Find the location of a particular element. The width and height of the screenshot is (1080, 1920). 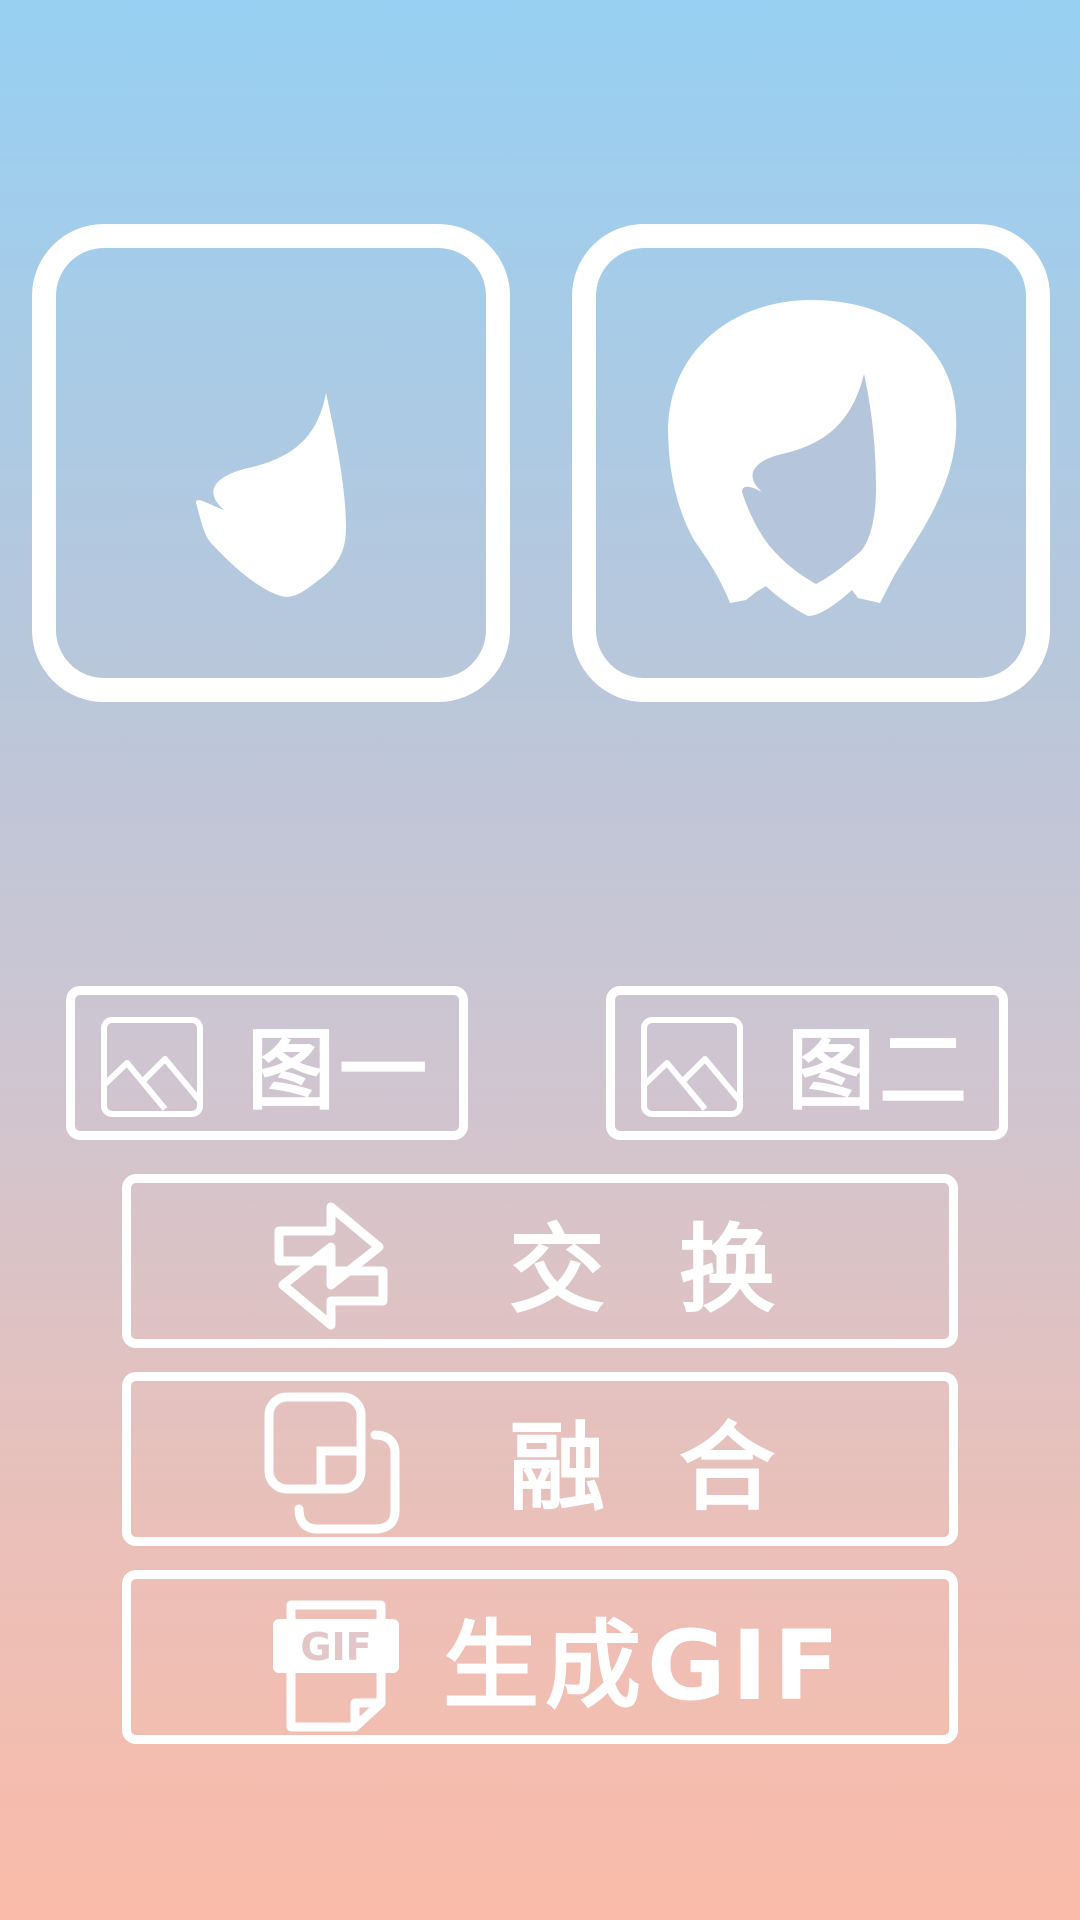

gif-file-icon: GIF is located at coordinates (336, 1666).